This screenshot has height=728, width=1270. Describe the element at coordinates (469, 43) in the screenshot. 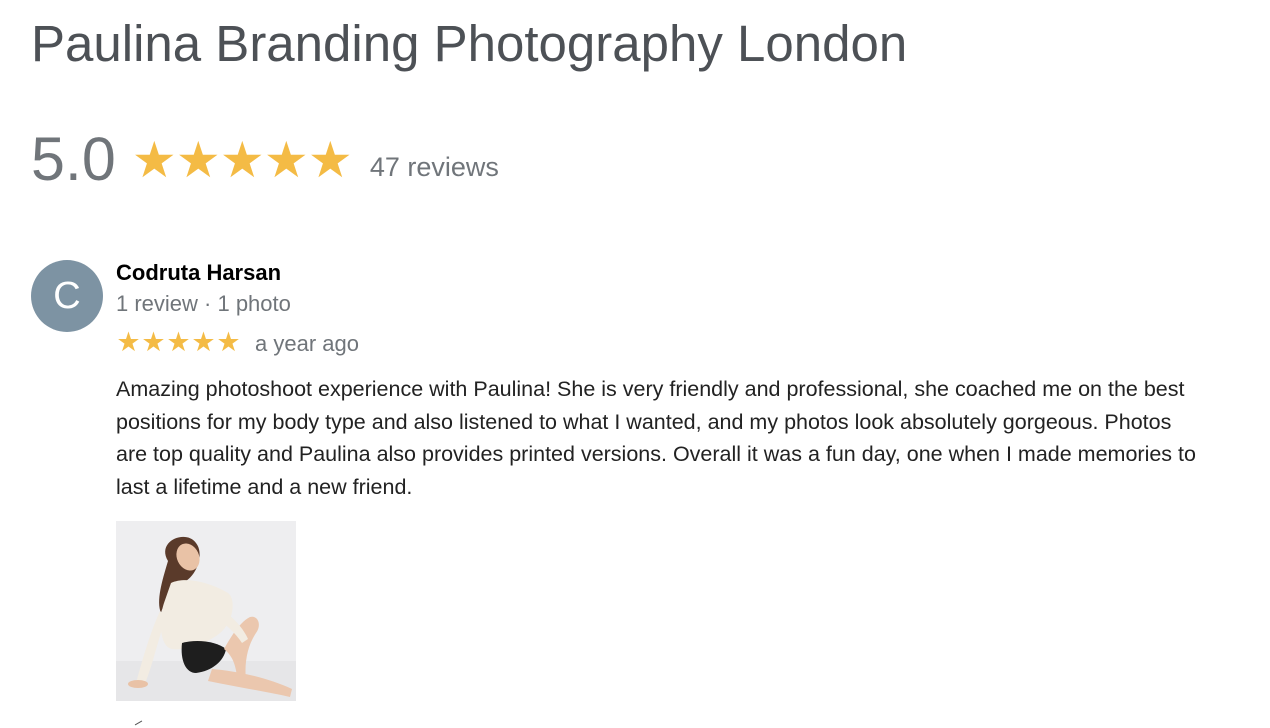

I see `business-title: Paulina Branding Photography London` at that location.